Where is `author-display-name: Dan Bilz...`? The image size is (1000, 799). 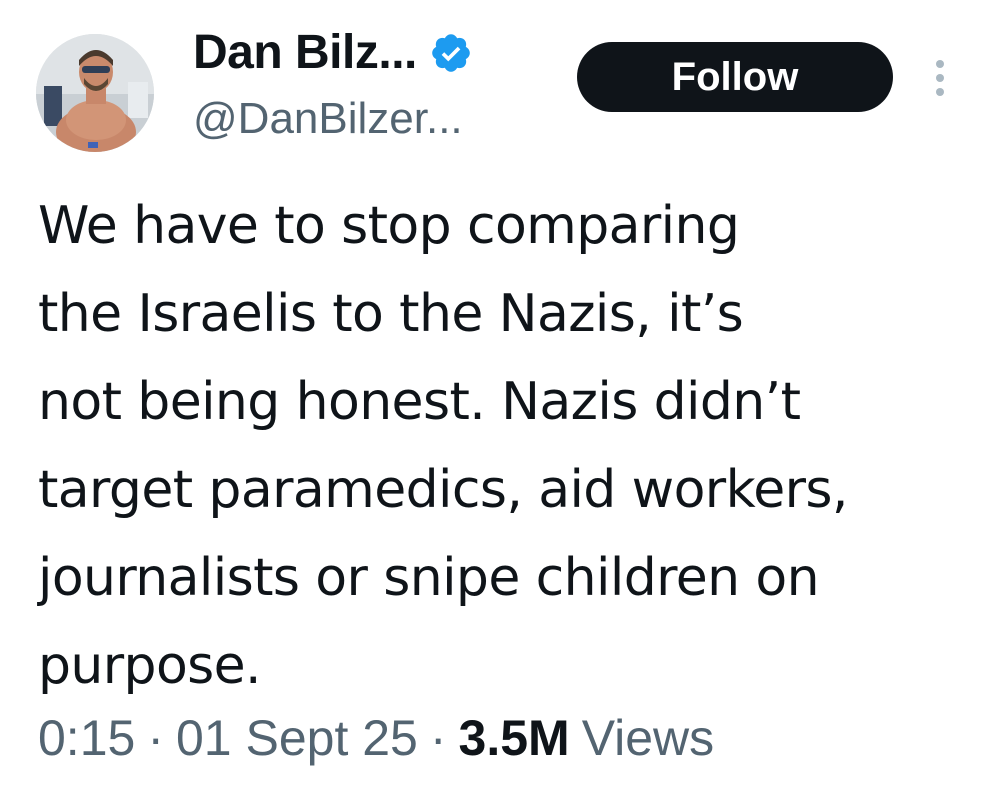 author-display-name: Dan Bilz... is located at coordinates (305, 53).